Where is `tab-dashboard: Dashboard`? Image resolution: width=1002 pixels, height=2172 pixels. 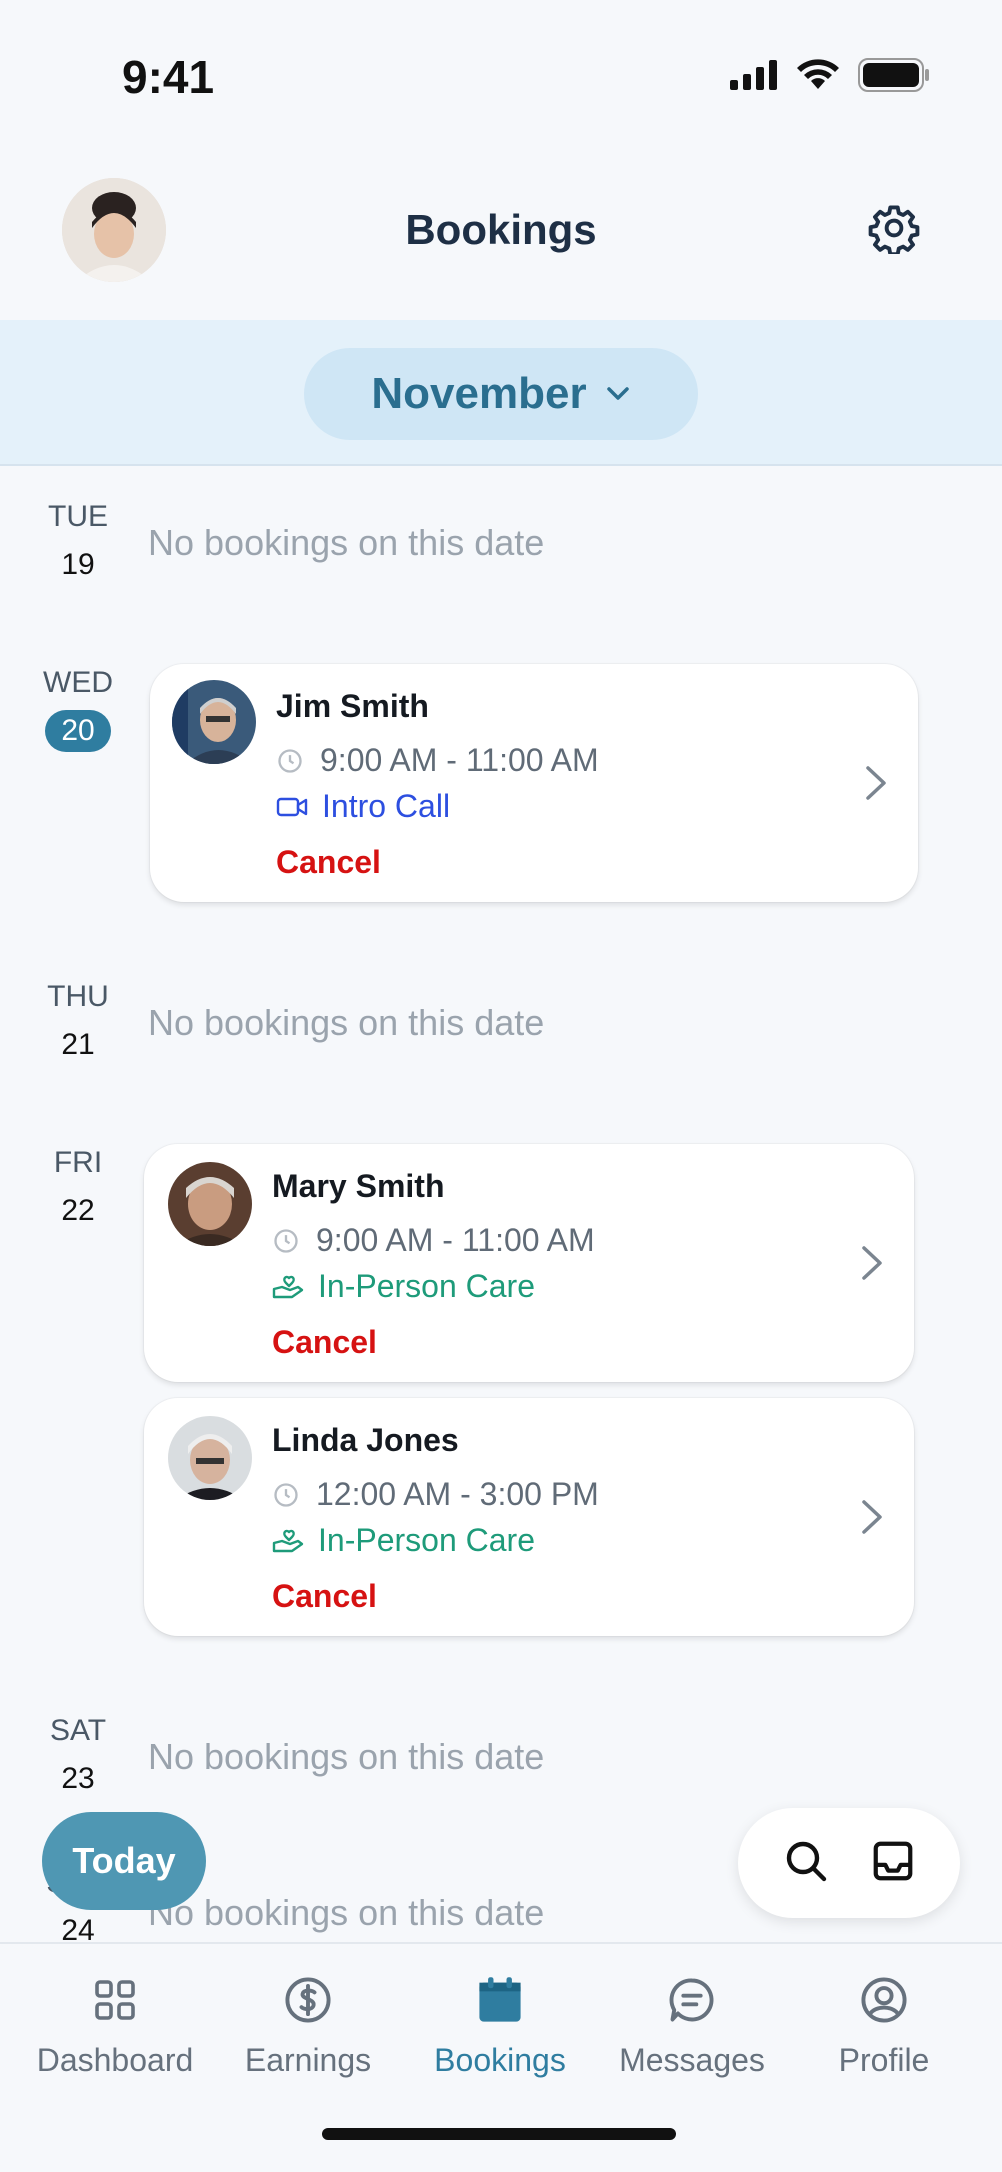
tab-dashboard: Dashboard is located at coordinates (115, 2024).